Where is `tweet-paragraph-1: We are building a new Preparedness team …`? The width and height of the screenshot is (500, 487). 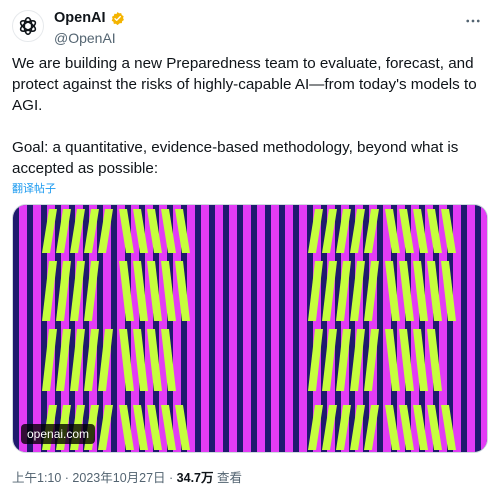
tweet-paragraph-1: We are building a new Preparedness team … is located at coordinates (244, 84).